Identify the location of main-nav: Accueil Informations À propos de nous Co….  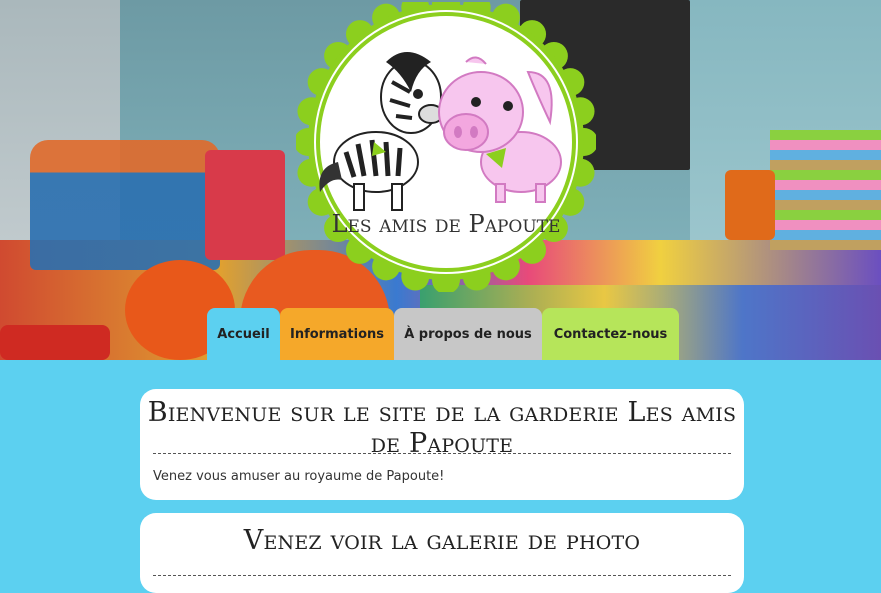
(443, 334).